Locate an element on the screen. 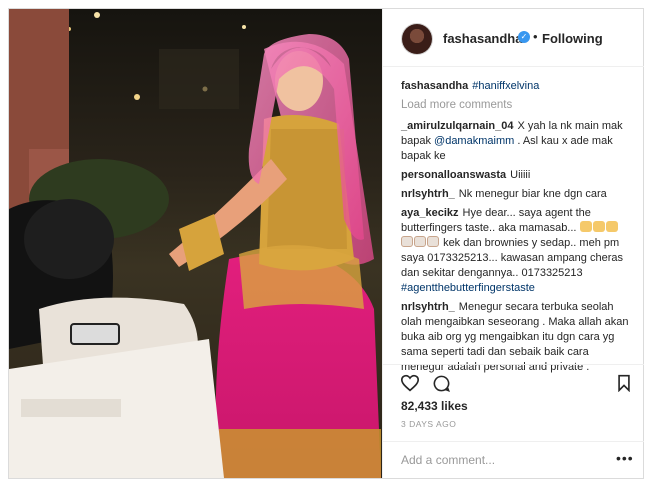 The image size is (650, 486). header-username: fashasandha is located at coordinates (482, 38).